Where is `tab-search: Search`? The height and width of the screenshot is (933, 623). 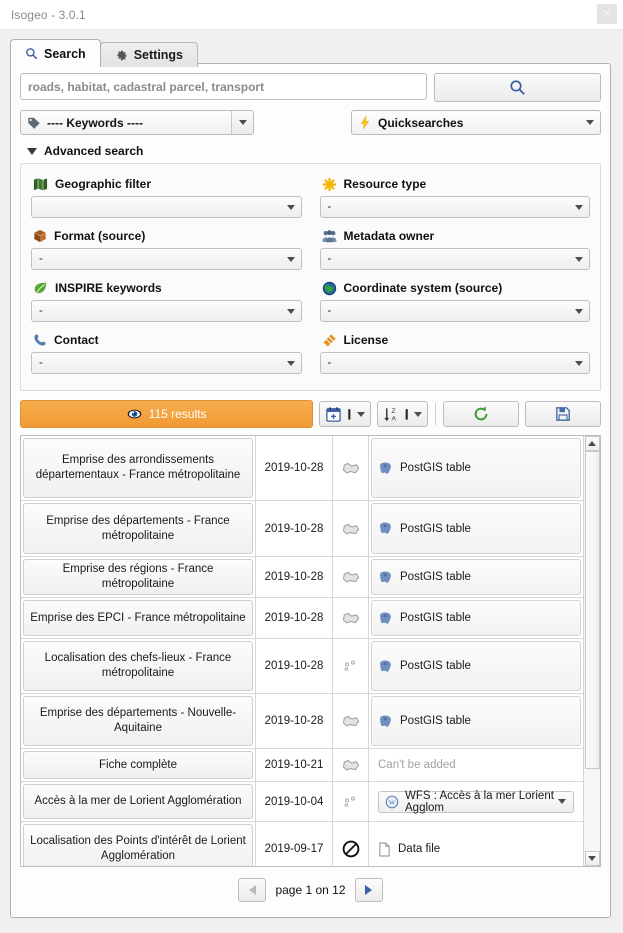 tab-search: Search is located at coordinates (55, 53).